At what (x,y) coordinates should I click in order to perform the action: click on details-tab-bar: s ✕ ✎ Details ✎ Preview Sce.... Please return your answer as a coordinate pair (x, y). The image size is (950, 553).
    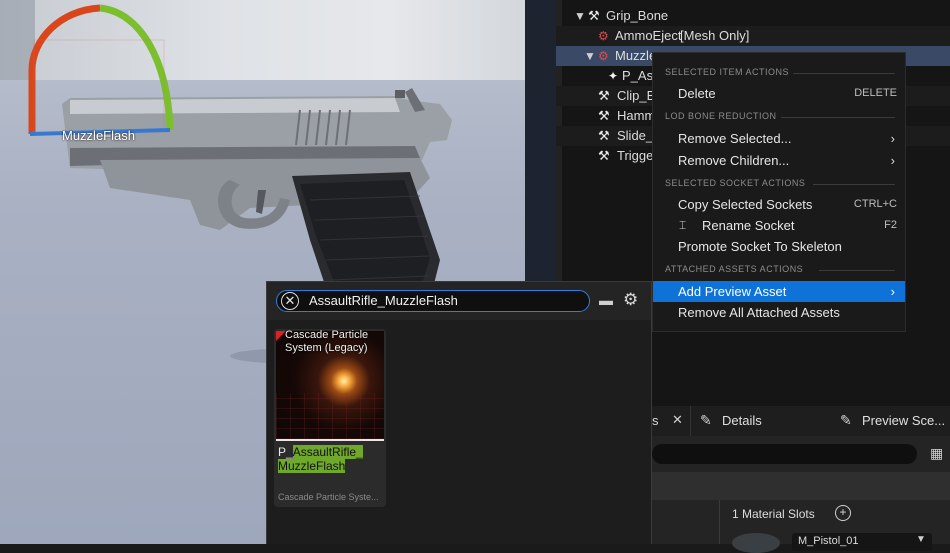
    Looking at the image, I should click on (801, 421).